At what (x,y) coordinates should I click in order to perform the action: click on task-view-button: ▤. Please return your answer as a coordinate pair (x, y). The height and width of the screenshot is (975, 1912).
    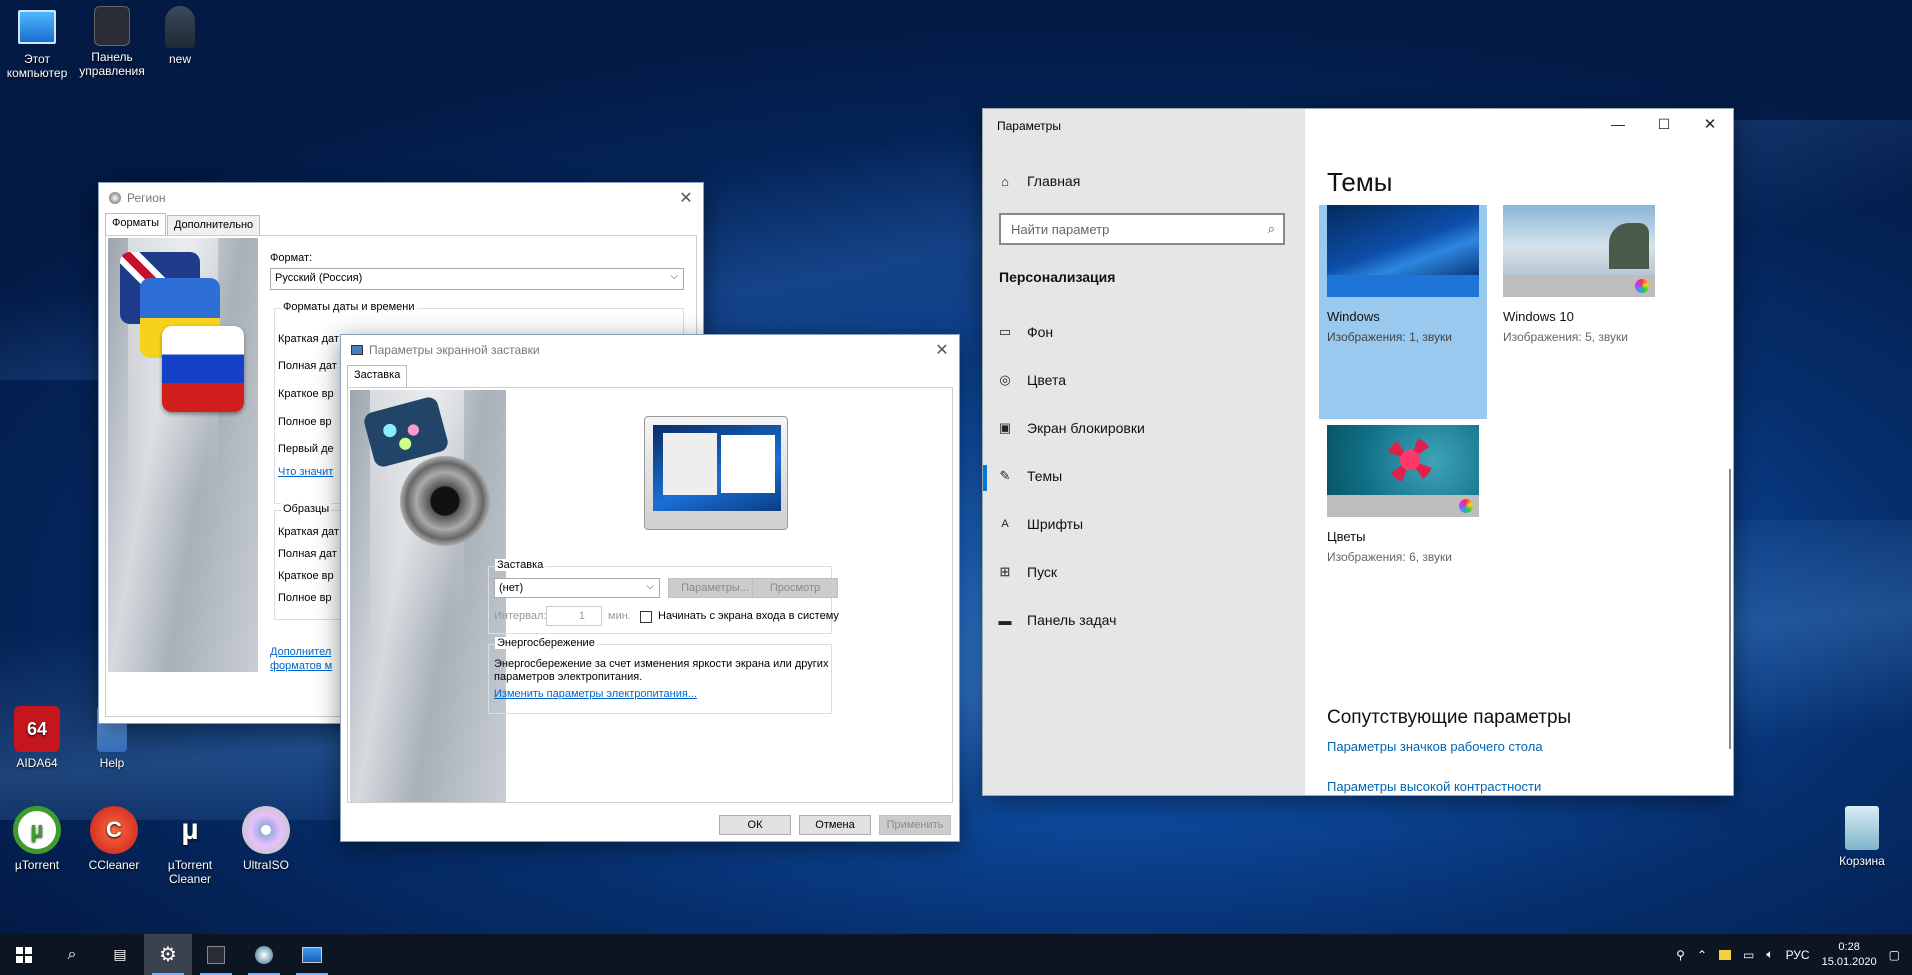
    Looking at the image, I should click on (120, 954).